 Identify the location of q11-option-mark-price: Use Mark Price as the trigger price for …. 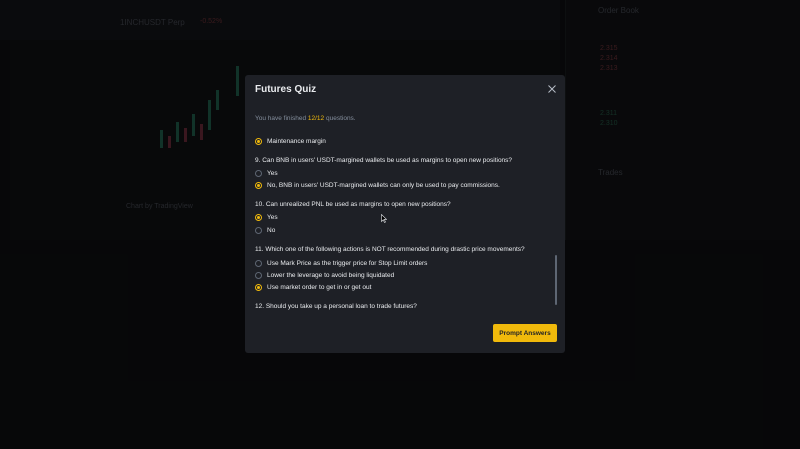
(341, 263).